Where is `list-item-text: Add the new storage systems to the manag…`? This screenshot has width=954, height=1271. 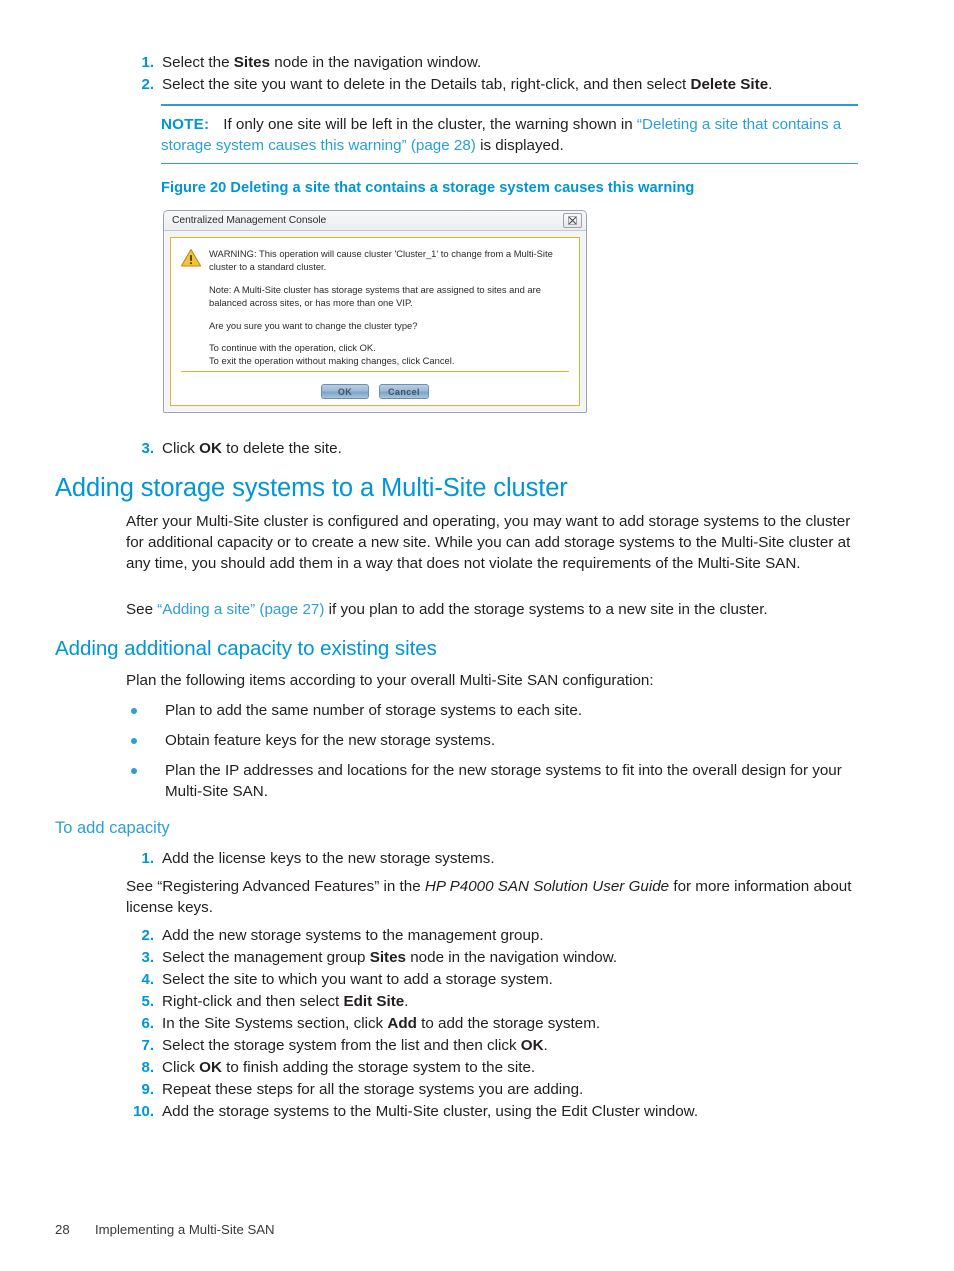 list-item-text: Add the new storage systems to the manag… is located at coordinates (519, 935).